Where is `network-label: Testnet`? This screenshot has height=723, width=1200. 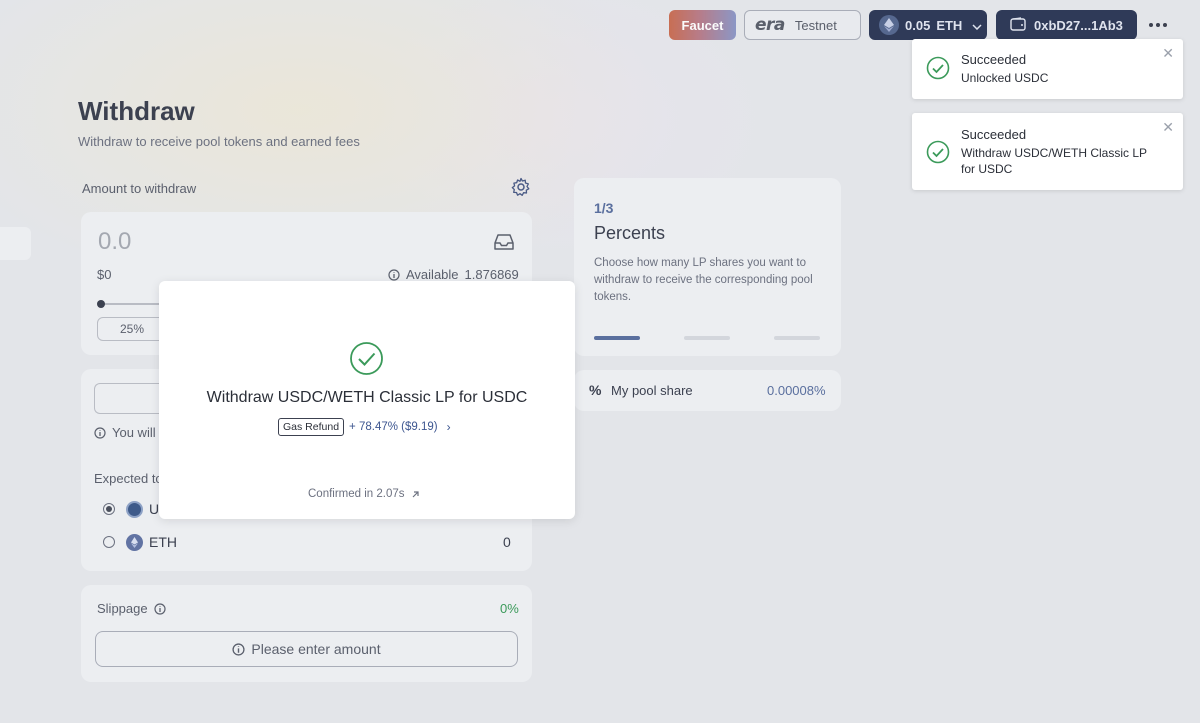 network-label: Testnet is located at coordinates (815, 25).